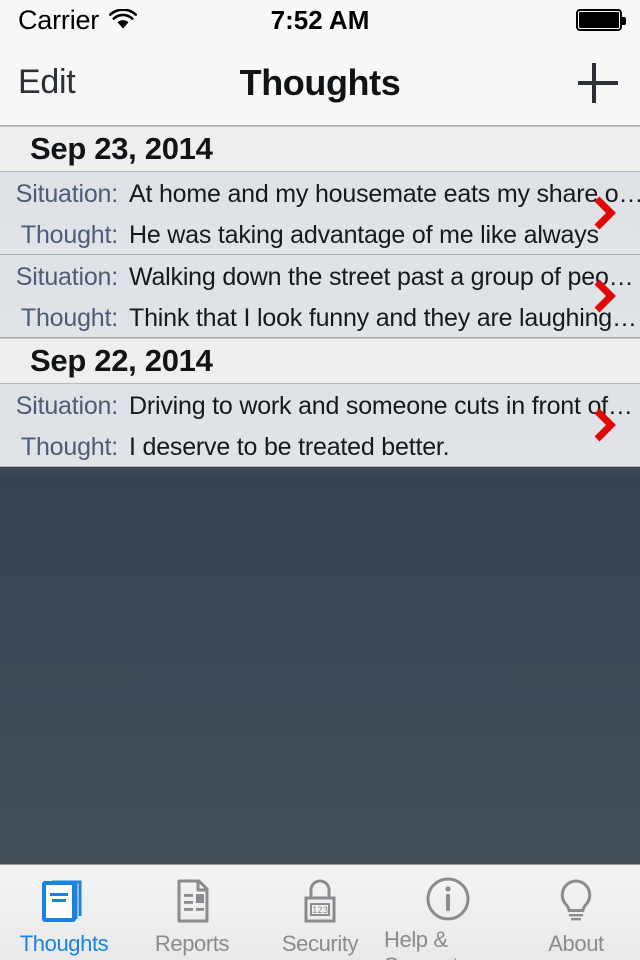 This screenshot has width=640, height=960. What do you see at coordinates (576, 901) in the screenshot?
I see `lightbulb-icon` at bounding box center [576, 901].